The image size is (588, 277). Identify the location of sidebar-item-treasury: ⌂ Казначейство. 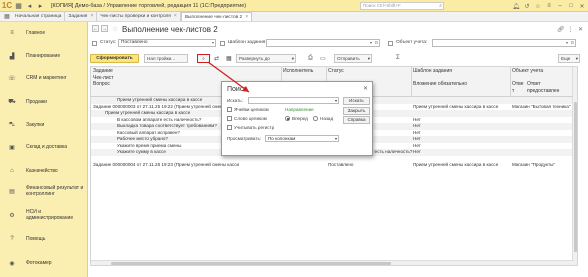
(44, 171).